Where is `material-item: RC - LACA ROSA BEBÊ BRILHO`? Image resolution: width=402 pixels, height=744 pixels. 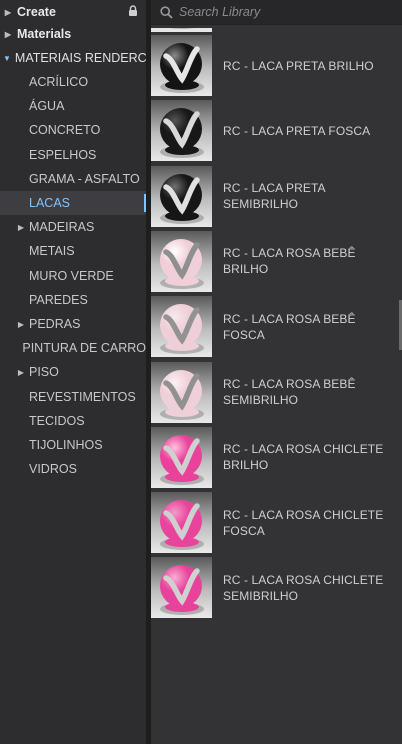
material-item: RC - LACA ROSA BEBÊ BRILHO is located at coordinates (273, 263).